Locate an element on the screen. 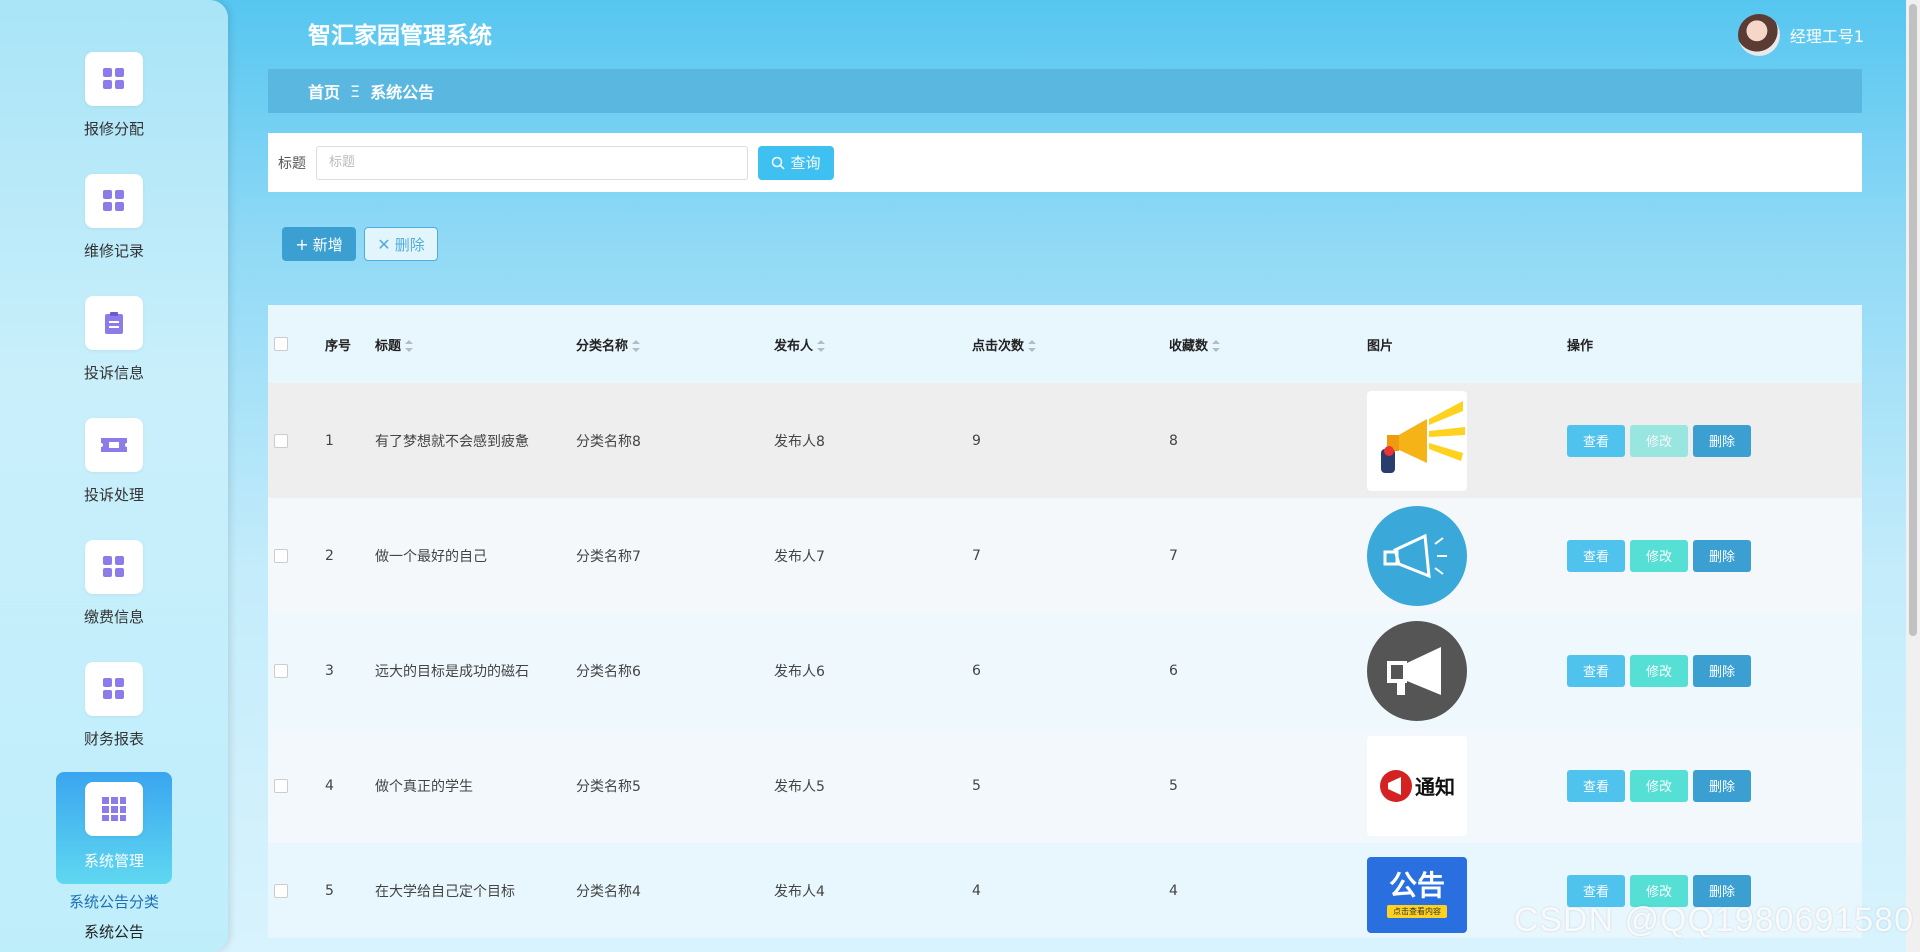 The image size is (1920, 952). user-menu: 经理工号1 is located at coordinates (1800, 35).